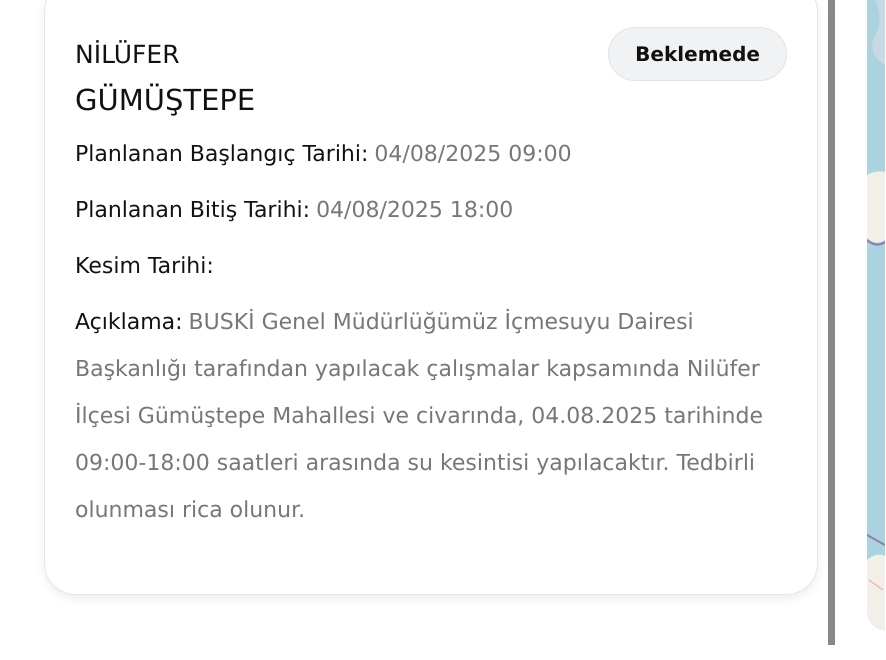  What do you see at coordinates (127, 54) in the screenshot?
I see `district-name: NİLÜFER` at bounding box center [127, 54].